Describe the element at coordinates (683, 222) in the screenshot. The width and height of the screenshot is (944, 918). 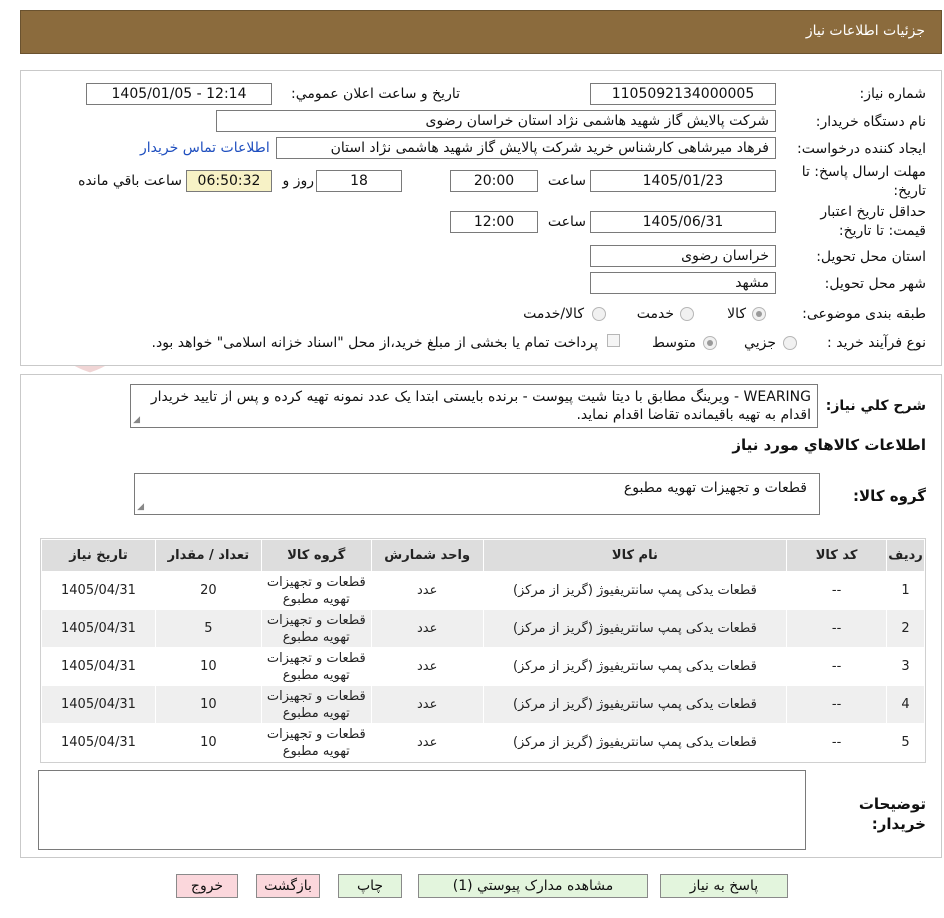
I see `validity-date-field: 1405/06/31` at that location.